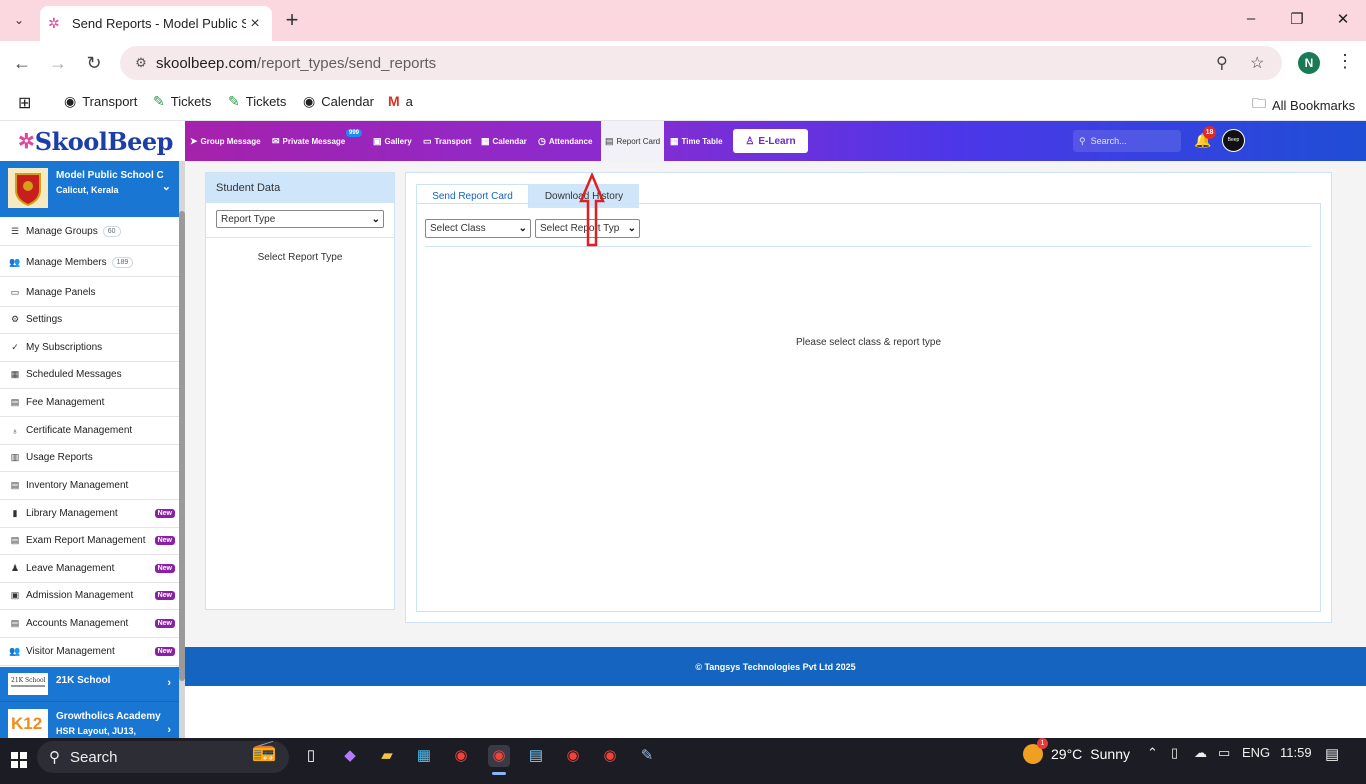 This screenshot has width=1366, height=784. What do you see at coordinates (300, 219) in the screenshot?
I see `report-type-select: Report Type ⌄` at bounding box center [300, 219].